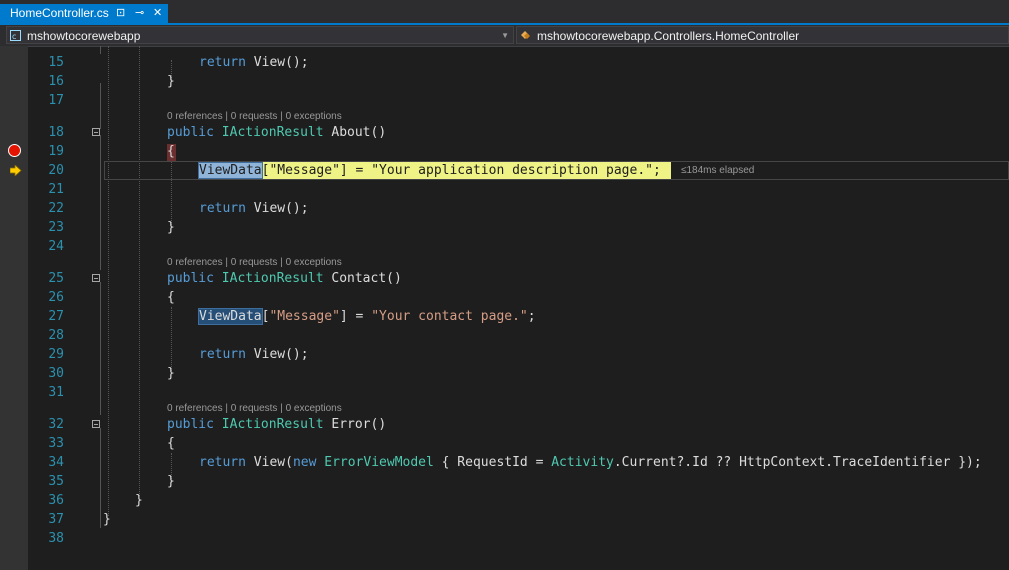  What do you see at coordinates (56, 62) in the screenshot?
I see `line-number: 15` at bounding box center [56, 62].